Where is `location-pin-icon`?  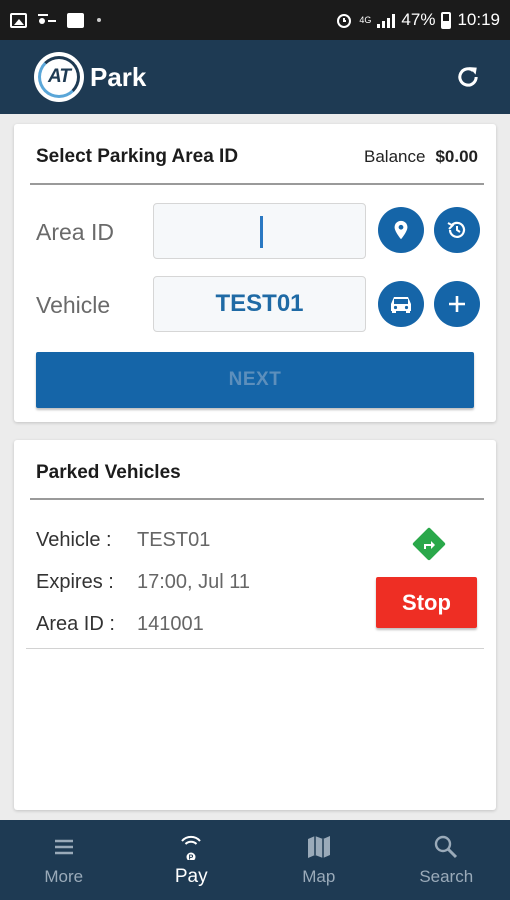 location-pin-icon is located at coordinates (401, 230).